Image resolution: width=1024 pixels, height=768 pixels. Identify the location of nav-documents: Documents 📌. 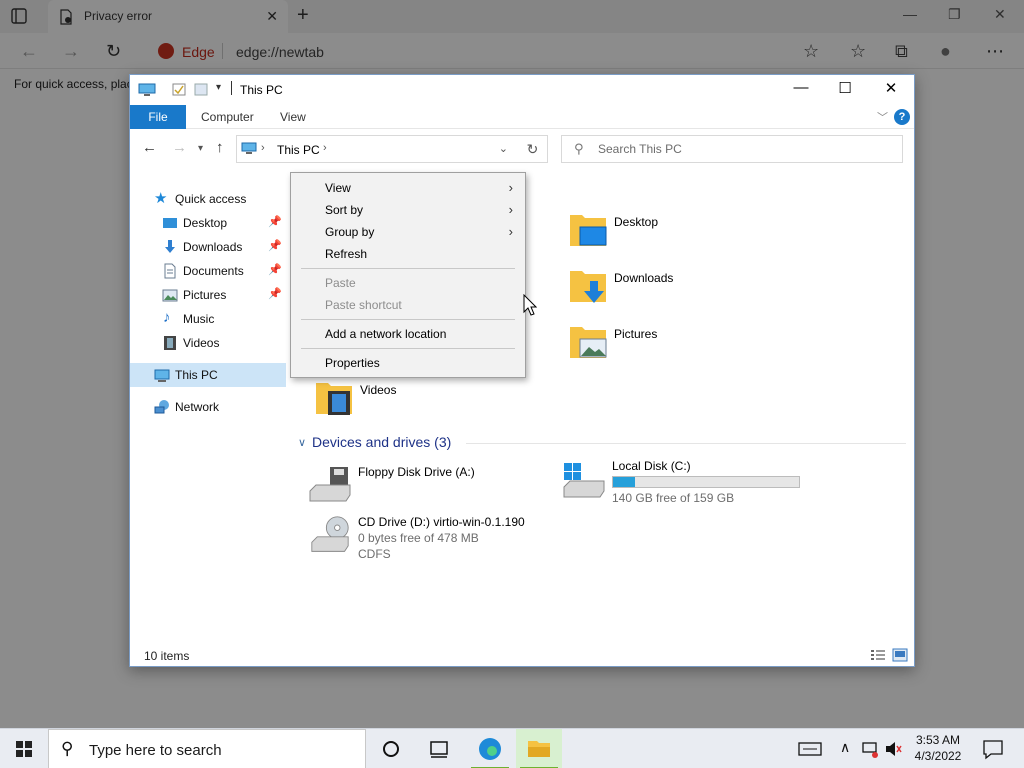
(208, 271).